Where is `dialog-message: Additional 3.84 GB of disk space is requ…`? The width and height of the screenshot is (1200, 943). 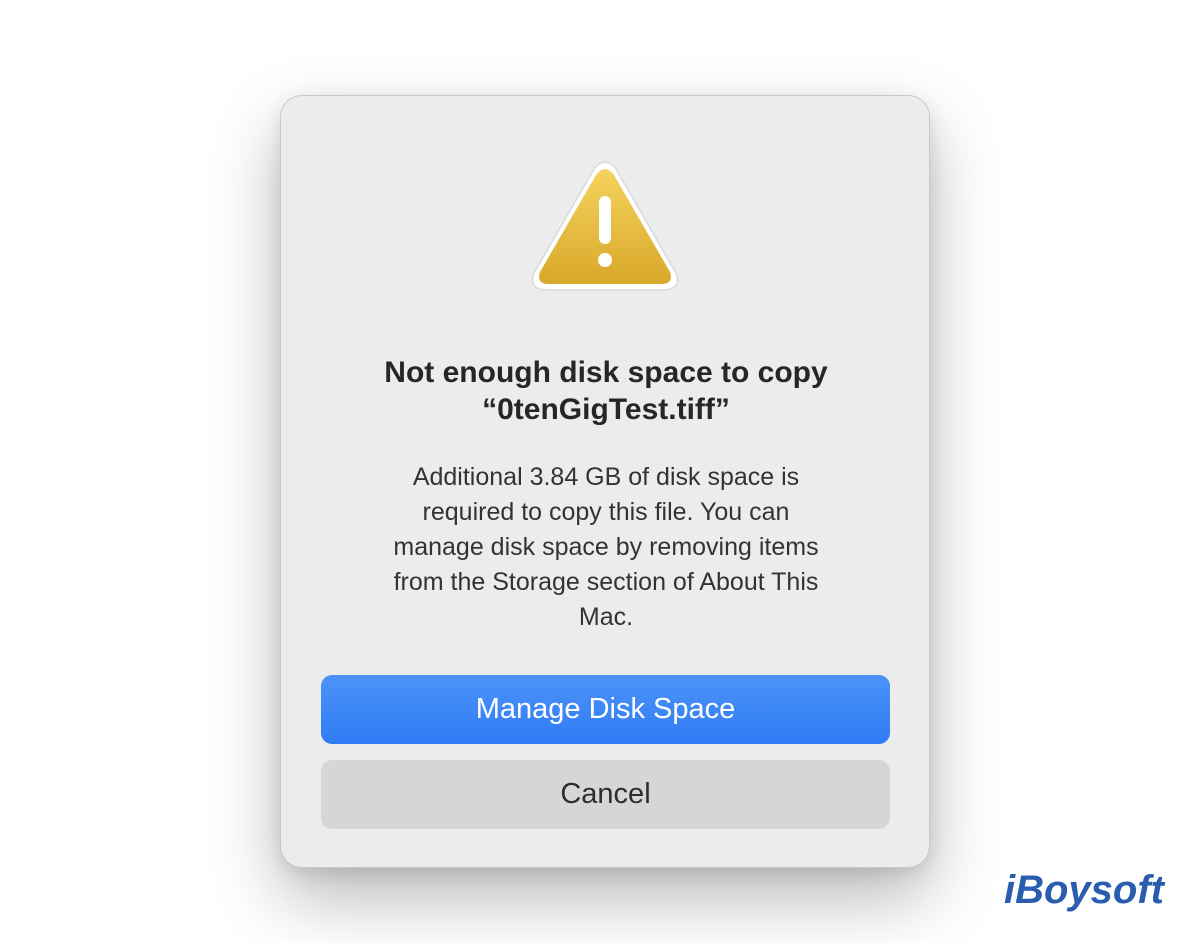 dialog-message: Additional 3.84 GB of disk space is requ… is located at coordinates (606, 547).